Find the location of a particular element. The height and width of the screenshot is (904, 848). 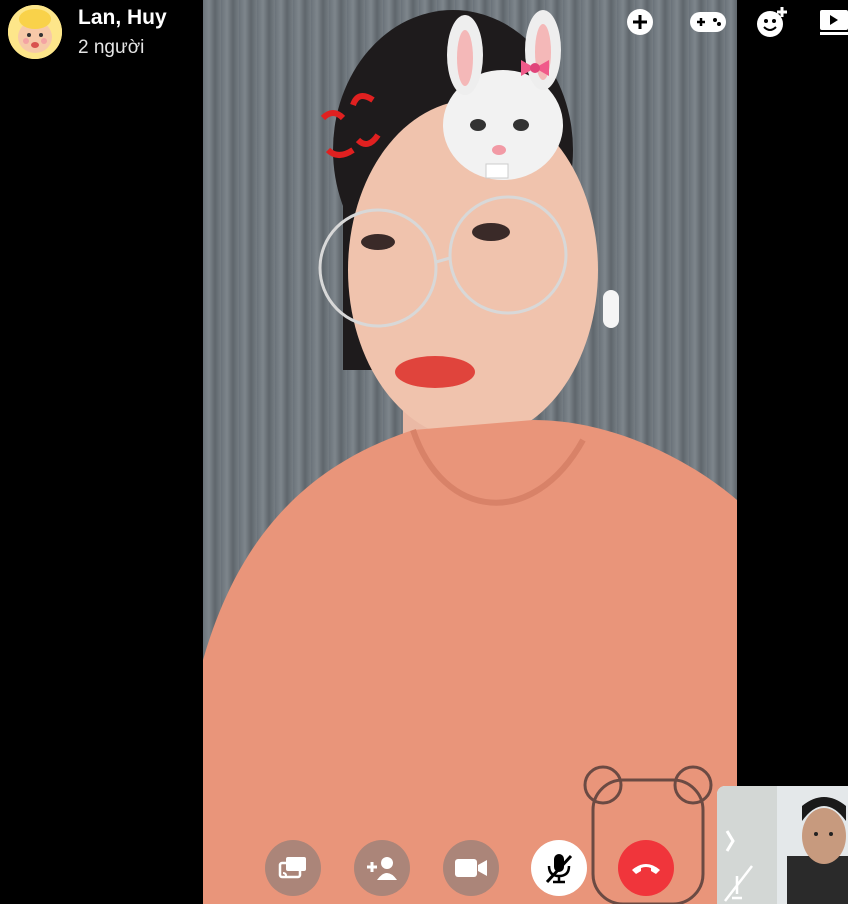

add-person-icon is located at coordinates (382, 868).